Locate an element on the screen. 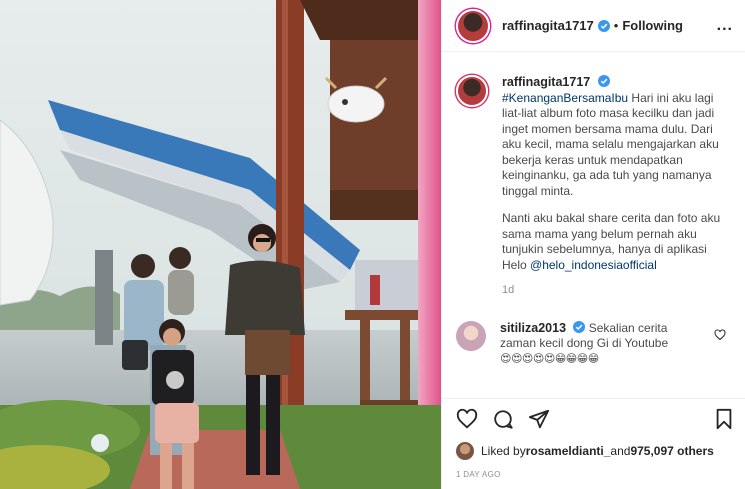 The image size is (745, 489). likes-prefix: Liked by is located at coordinates (503, 451).